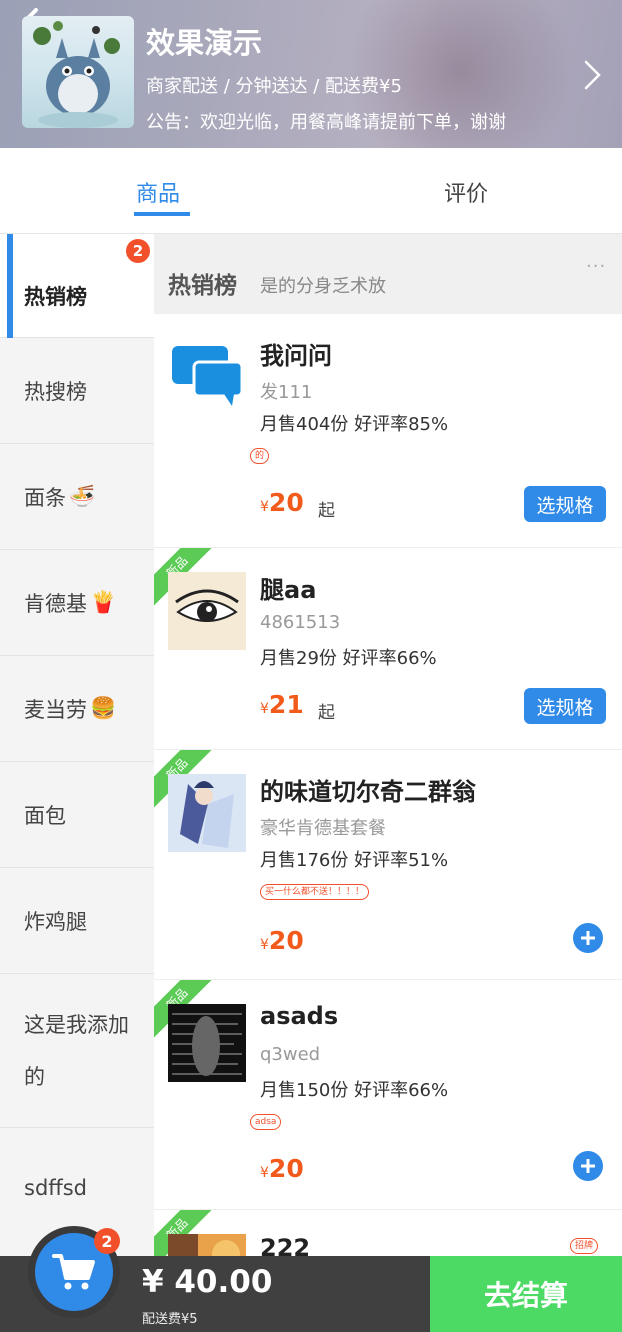  Describe the element at coordinates (55, 391) in the screenshot. I see `sidebar-item-label: 热搜榜` at that location.